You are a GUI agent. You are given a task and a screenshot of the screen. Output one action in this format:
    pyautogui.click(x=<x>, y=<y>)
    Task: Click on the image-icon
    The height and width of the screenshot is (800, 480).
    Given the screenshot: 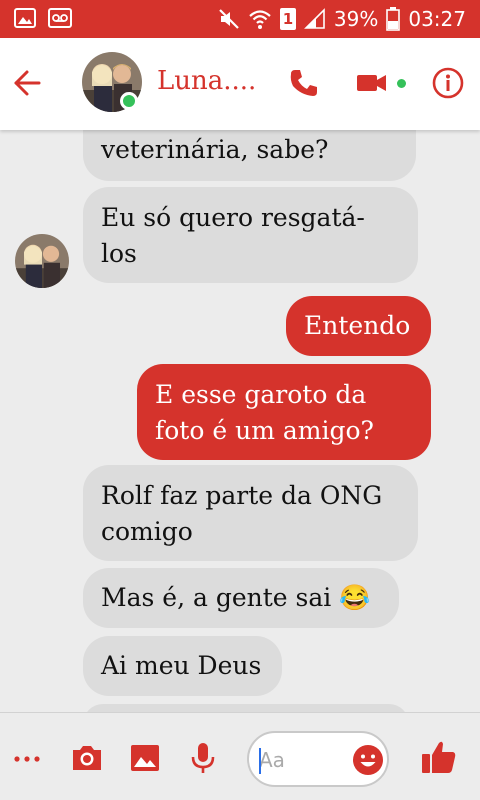 What is the action you would take?
    pyautogui.click(x=25, y=18)
    